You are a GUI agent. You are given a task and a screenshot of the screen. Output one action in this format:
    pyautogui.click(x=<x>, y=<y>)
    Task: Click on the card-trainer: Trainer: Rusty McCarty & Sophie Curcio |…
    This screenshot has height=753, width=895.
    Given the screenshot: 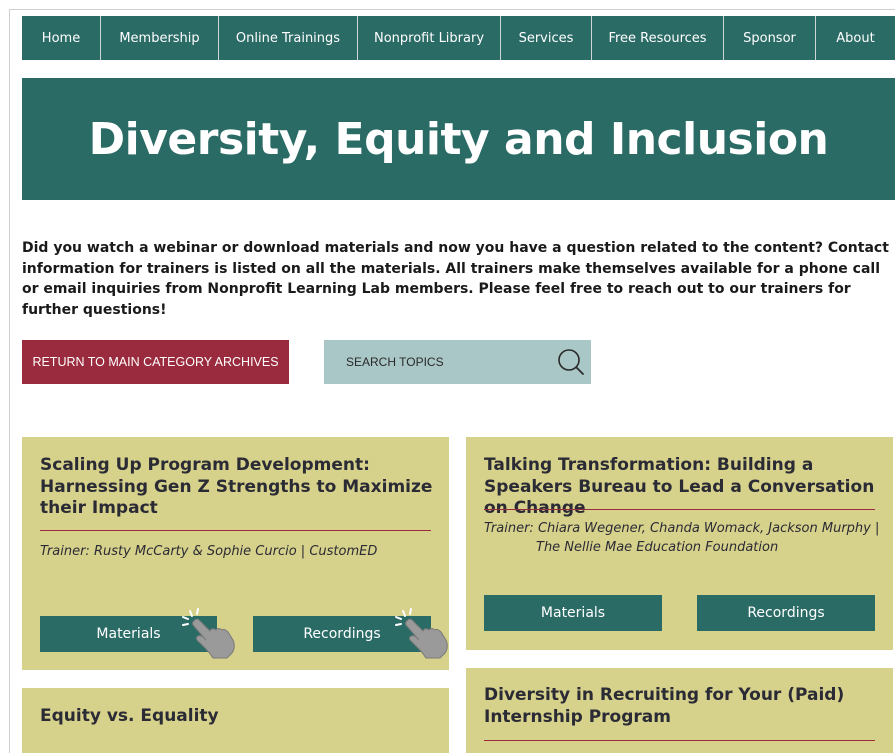 What is the action you would take?
    pyautogui.click(x=209, y=551)
    